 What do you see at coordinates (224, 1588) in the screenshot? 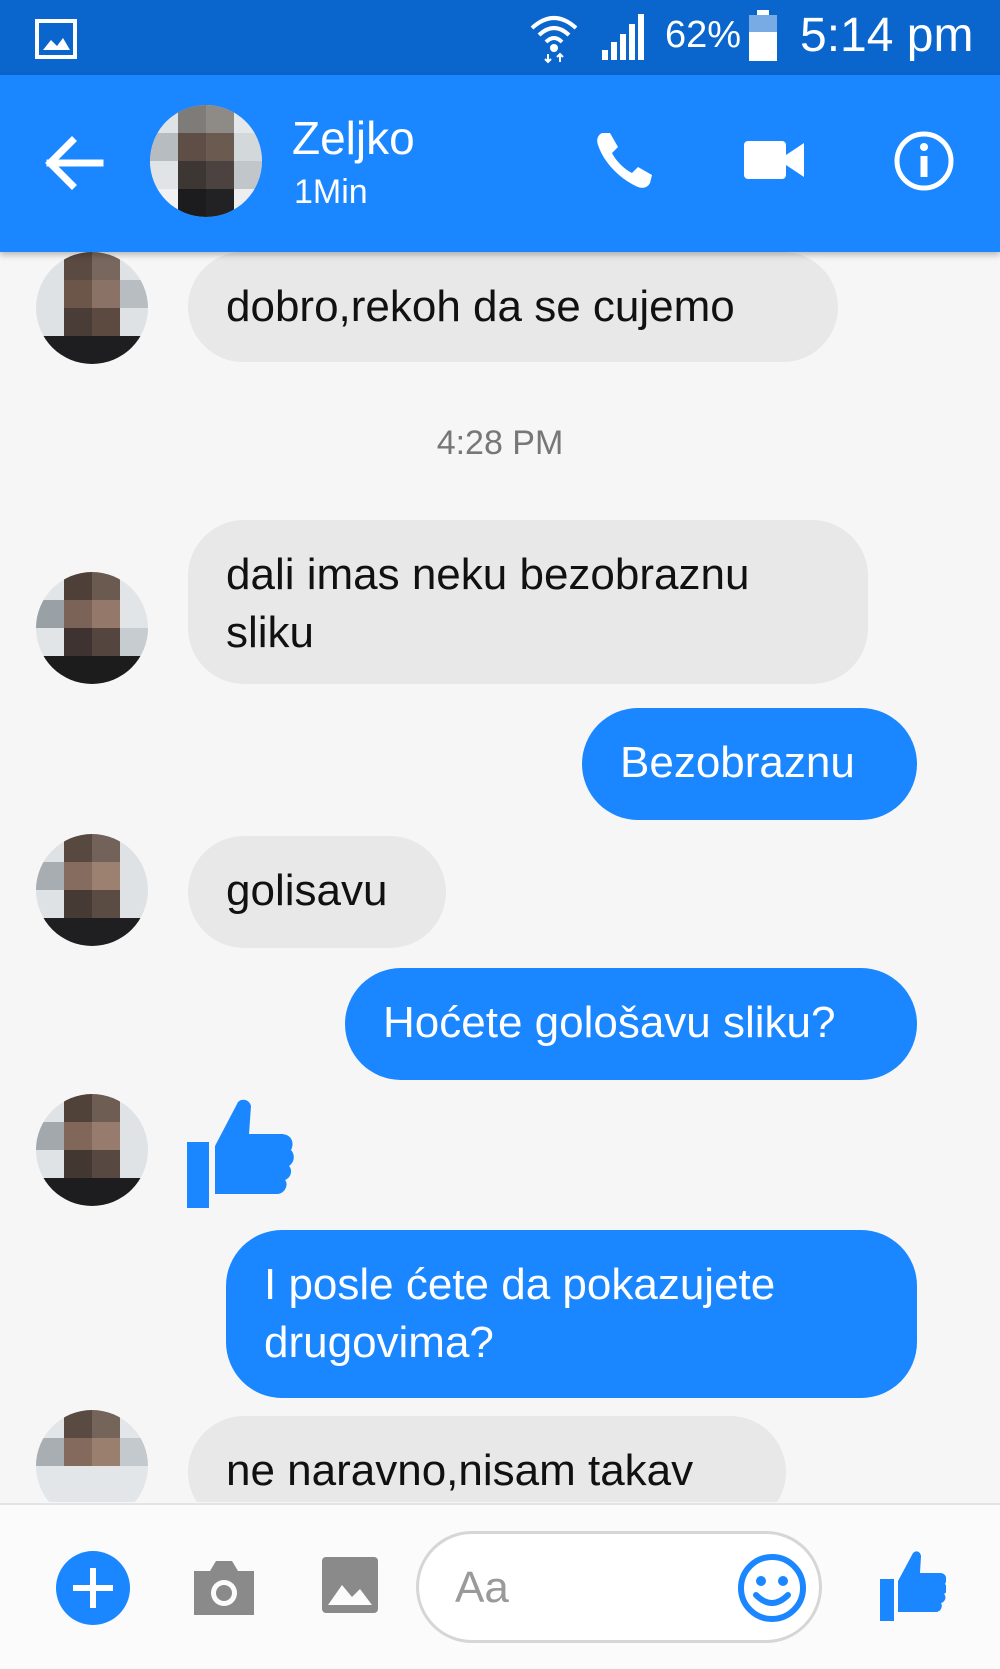
I see `camera-icon` at bounding box center [224, 1588].